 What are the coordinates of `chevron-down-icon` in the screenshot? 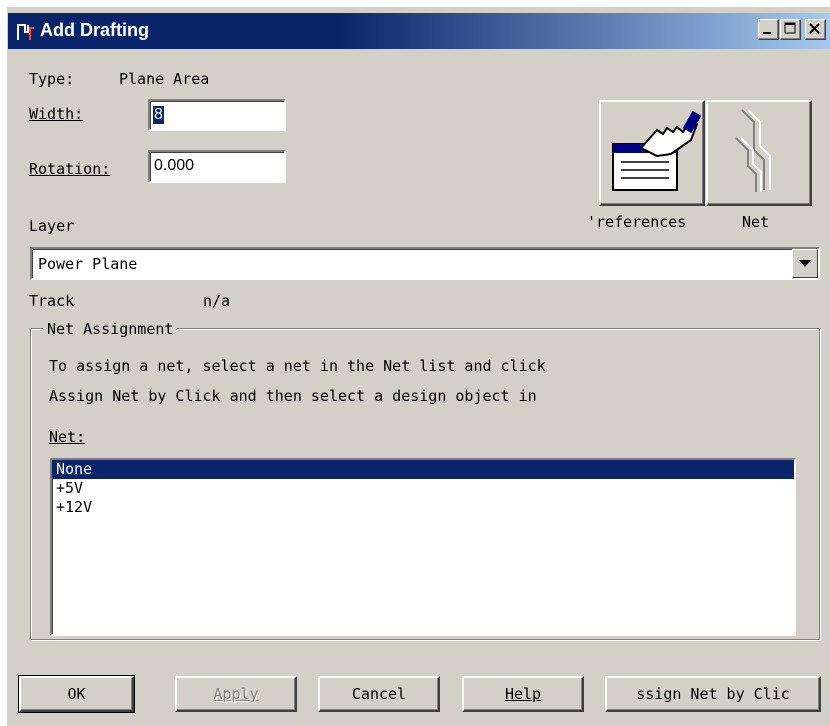 It's located at (805, 263).